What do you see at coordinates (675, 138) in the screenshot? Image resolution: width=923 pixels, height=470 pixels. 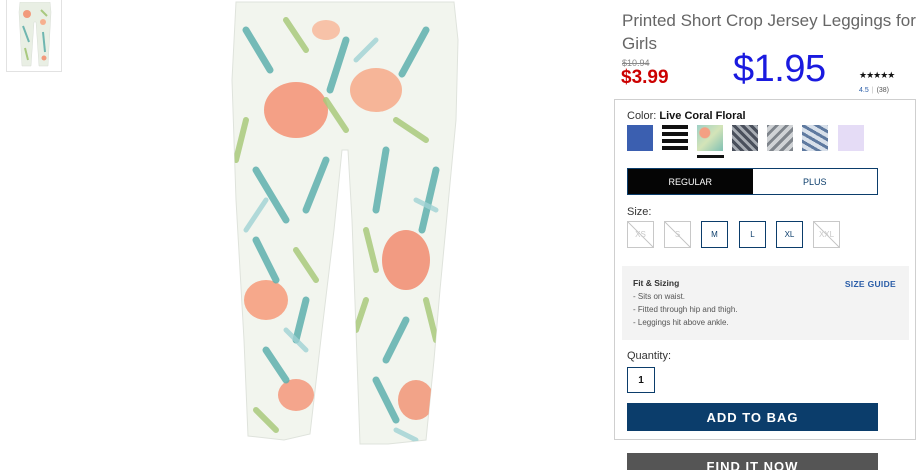 I see `swatch-black-stripe` at bounding box center [675, 138].